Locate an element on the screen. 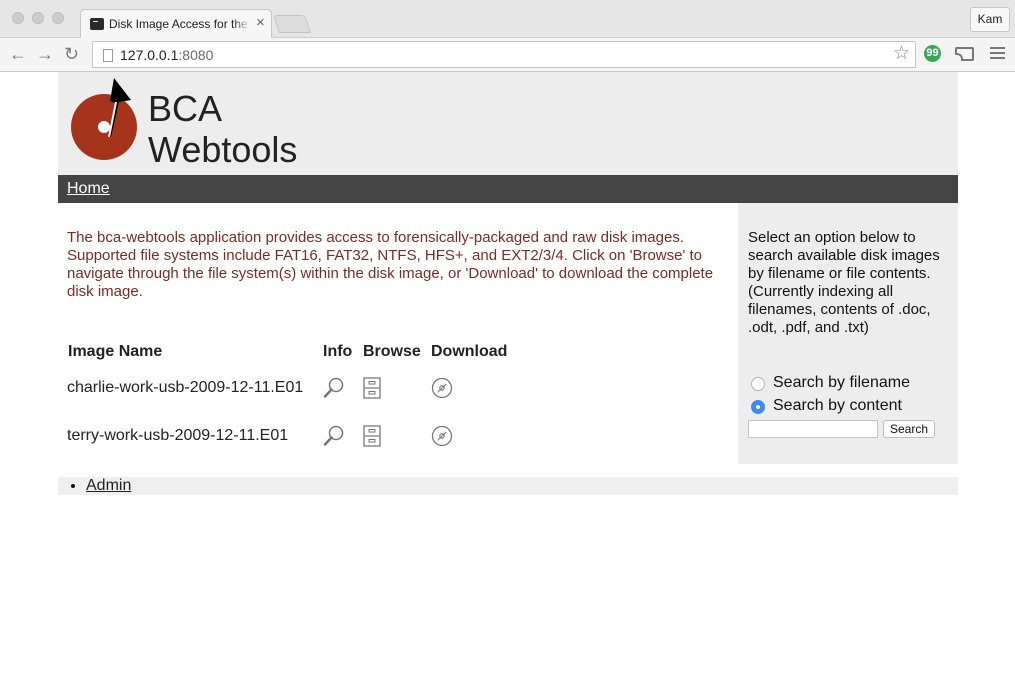  address-bar: 127.0.0.1:8080 ☆ is located at coordinates (504, 54).